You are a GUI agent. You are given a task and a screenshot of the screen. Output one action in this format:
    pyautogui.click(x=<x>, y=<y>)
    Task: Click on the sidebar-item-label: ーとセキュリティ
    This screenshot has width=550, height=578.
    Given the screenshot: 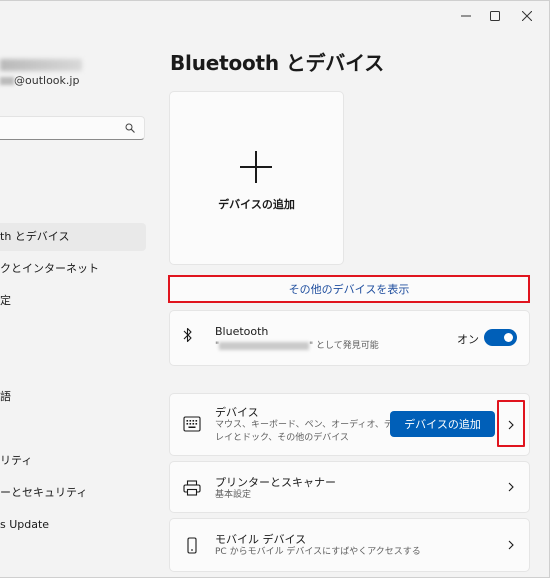 What is the action you would take?
    pyautogui.click(x=44, y=492)
    